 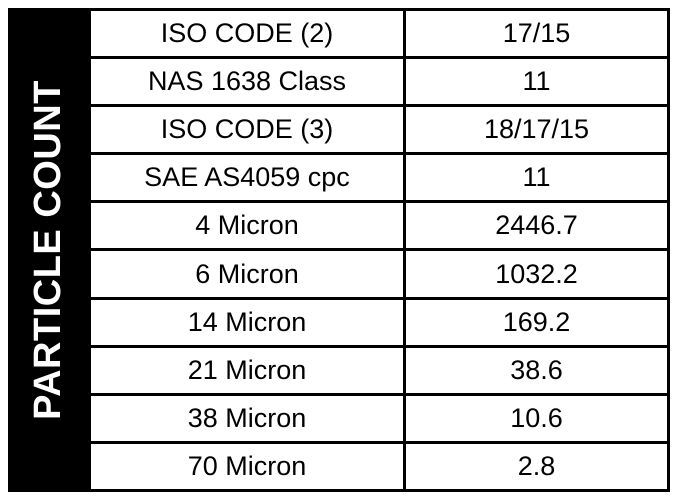 What do you see at coordinates (247, 178) in the screenshot?
I see `row-label-cell: SAE AS4059 cpc` at bounding box center [247, 178].